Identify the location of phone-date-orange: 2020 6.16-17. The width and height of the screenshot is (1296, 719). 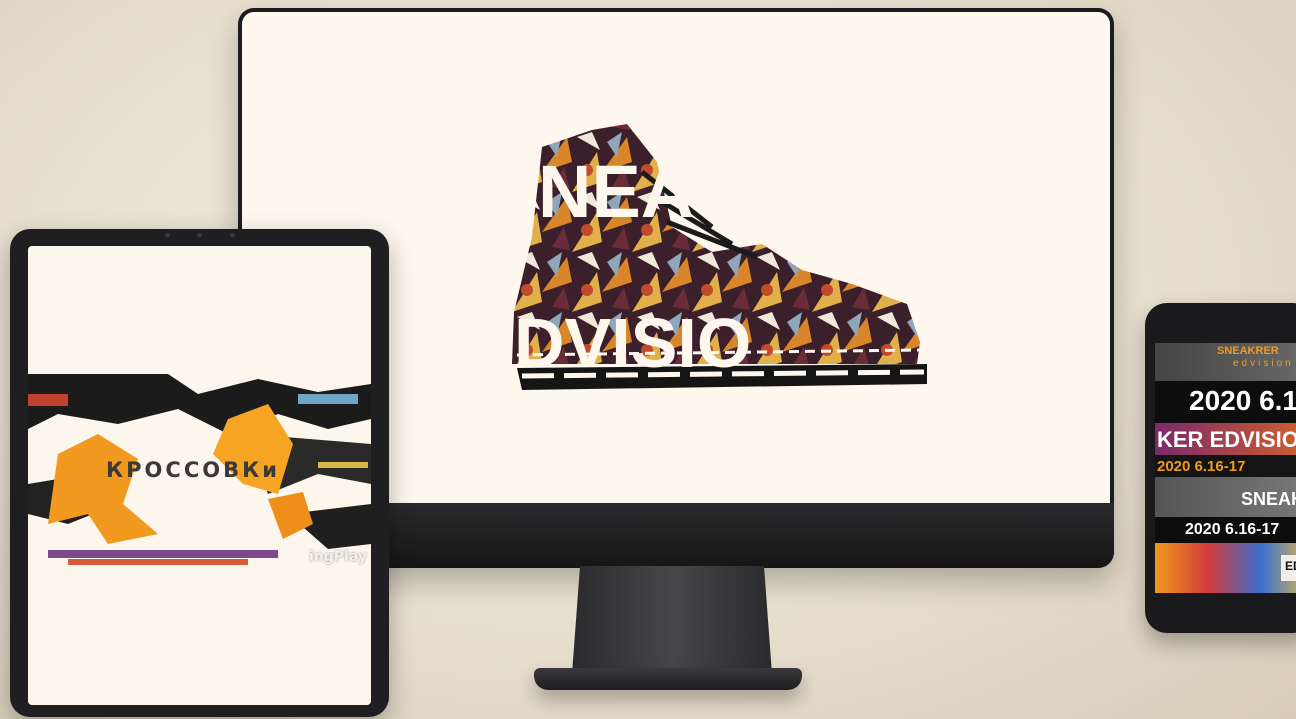
(1201, 466).